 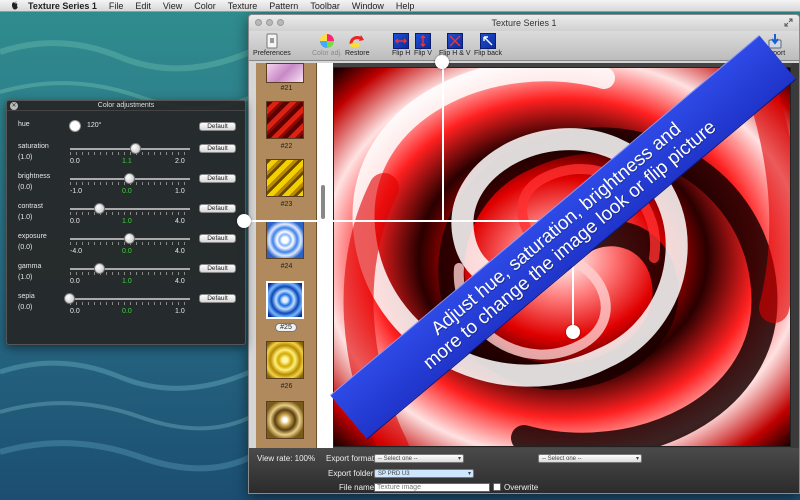 I want to click on gamma-min: 0.0, so click(x=75, y=281).